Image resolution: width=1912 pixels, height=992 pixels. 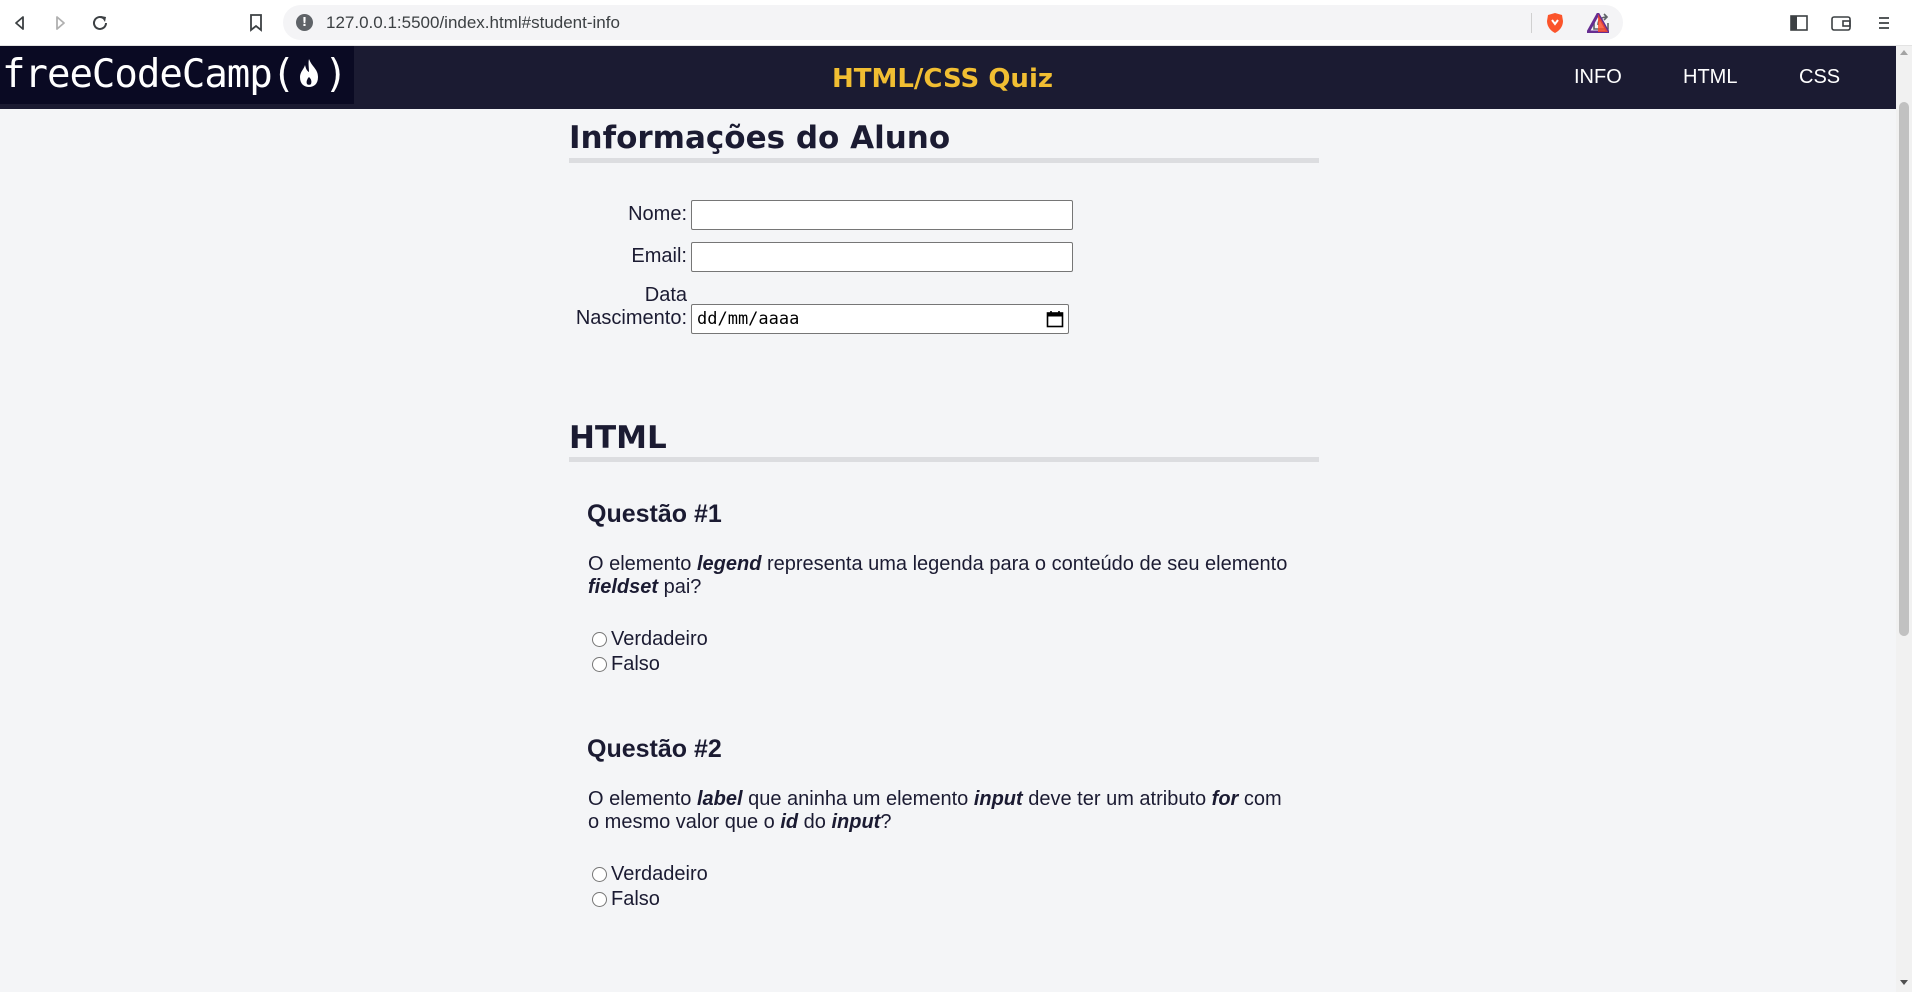 I want to click on birth-date-input: dd/mm/aaaa, so click(x=880, y=319).